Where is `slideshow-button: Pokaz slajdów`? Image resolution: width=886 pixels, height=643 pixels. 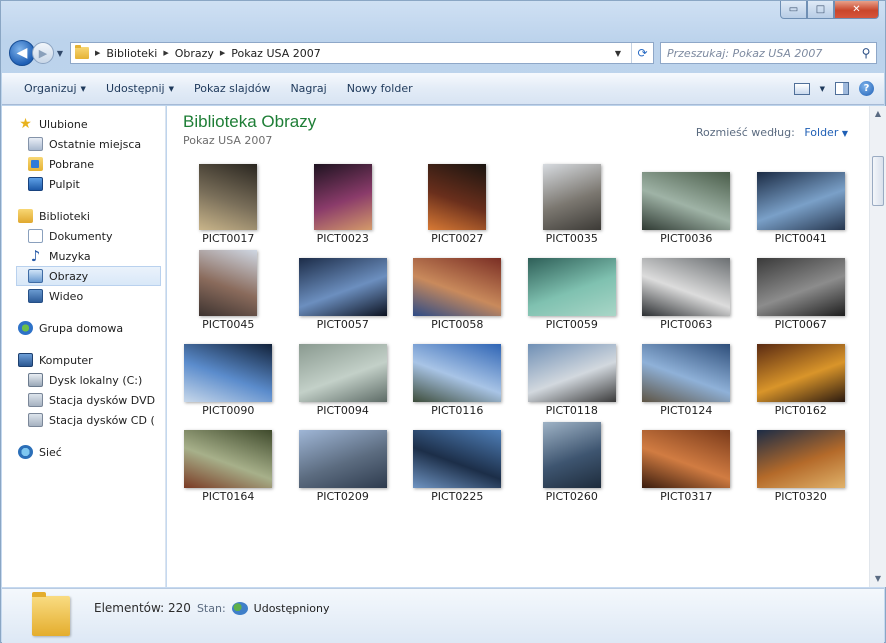
slideshow-button: Pokaz slajdów is located at coordinates (232, 89).